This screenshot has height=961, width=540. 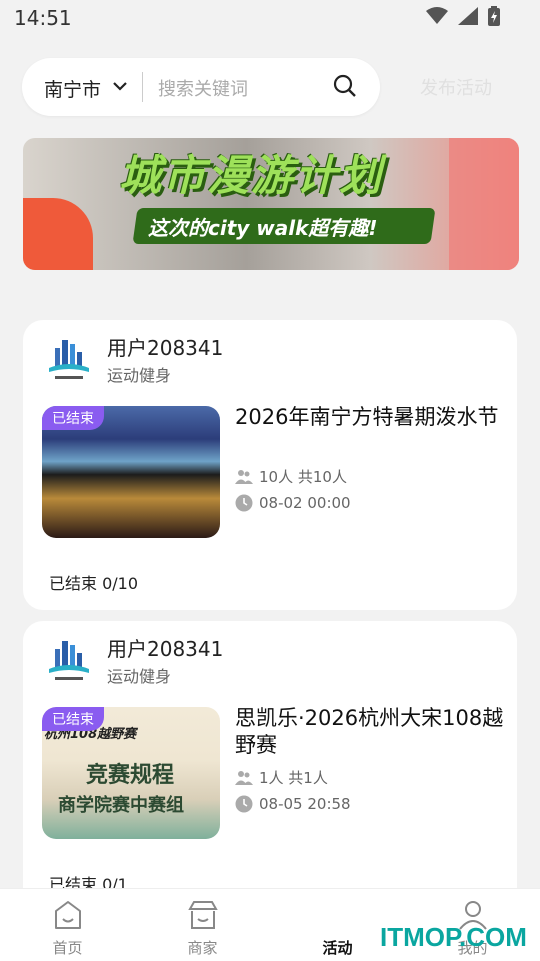 I want to click on status-time: 14:51, so click(x=43, y=18).